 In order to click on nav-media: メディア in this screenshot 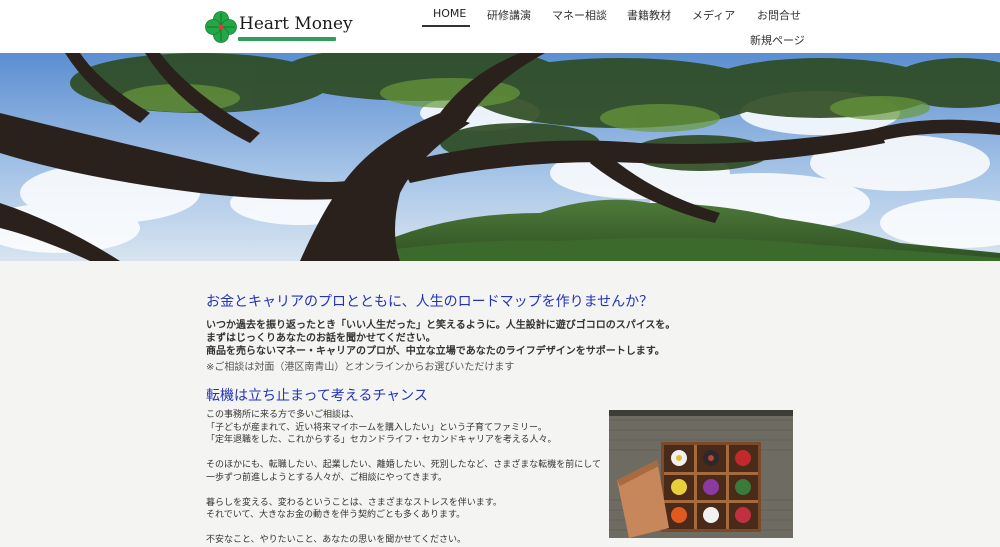, I will do `click(713, 15)`.